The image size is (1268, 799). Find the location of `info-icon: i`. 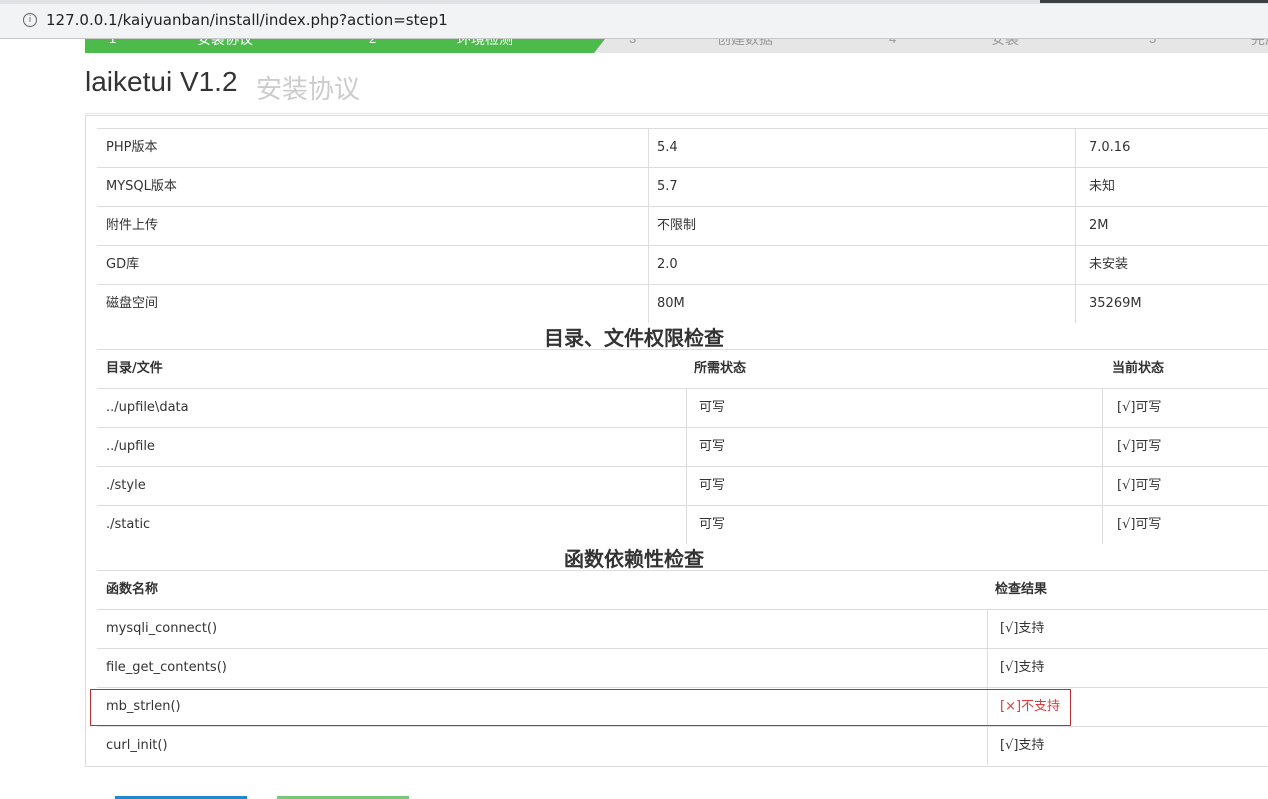

info-icon: i is located at coordinates (30, 20).